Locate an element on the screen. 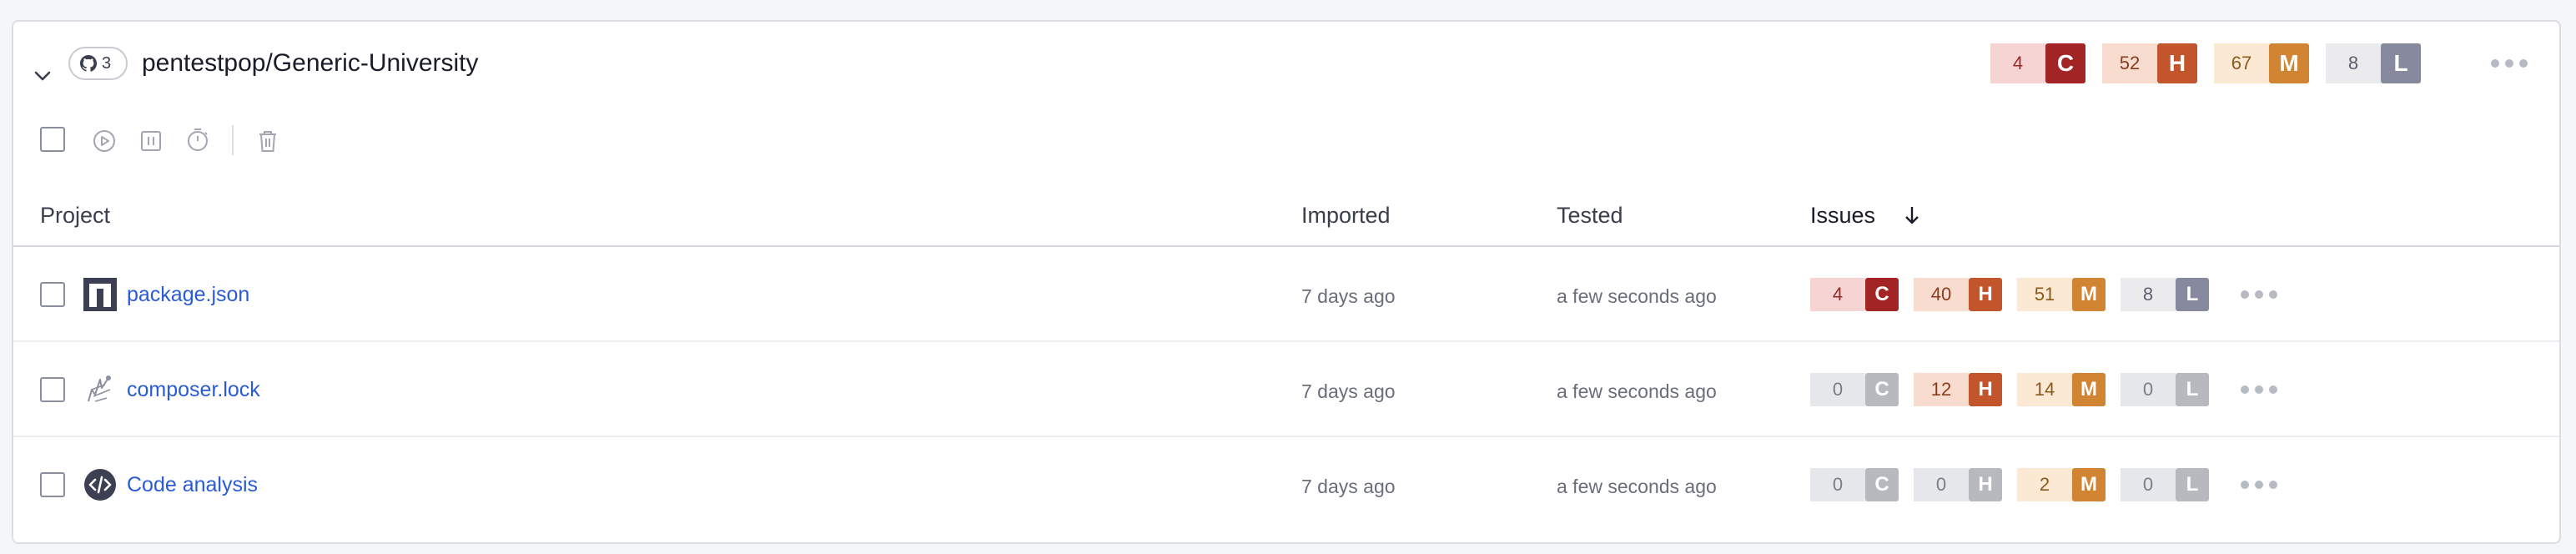 The image size is (2576, 554). composer-icon is located at coordinates (99, 388).